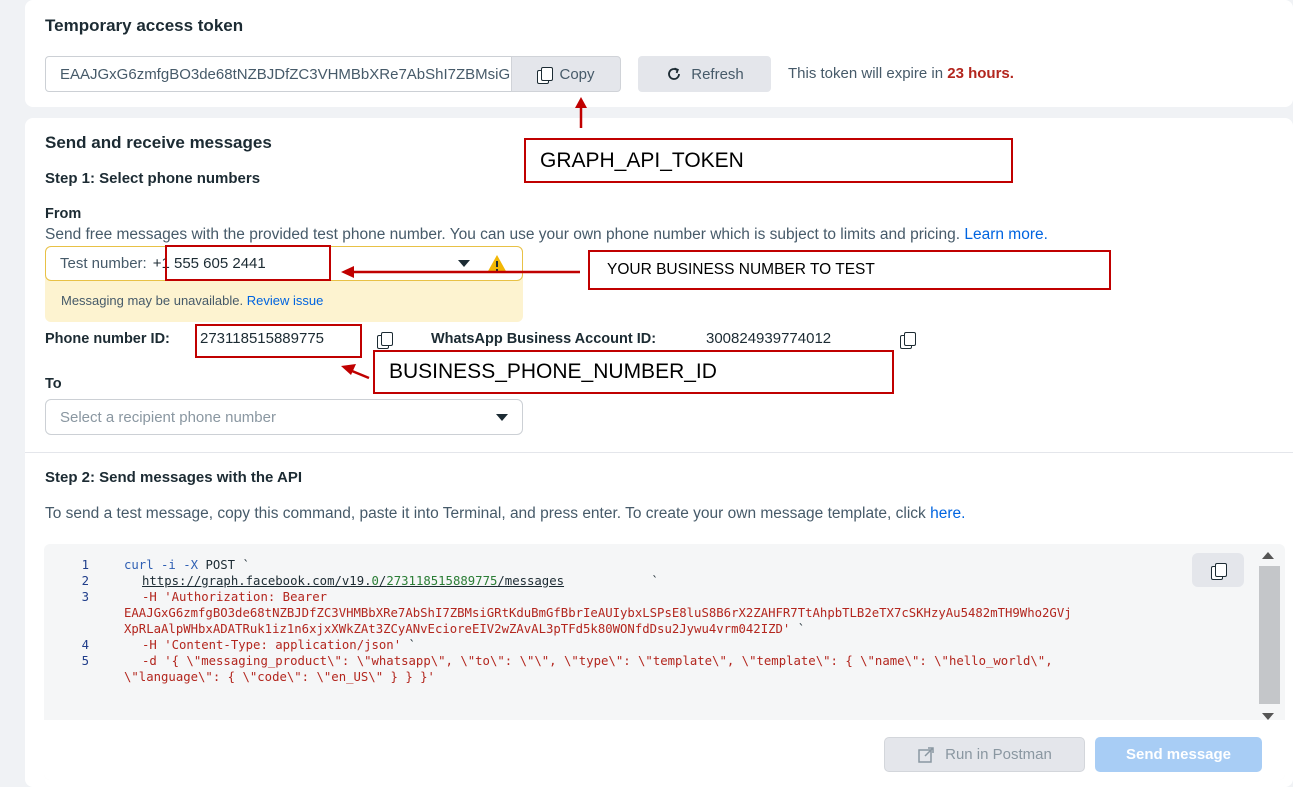  Describe the element at coordinates (272, 645) in the screenshot. I see `code-content-type: -H 'Content-Type: application/json'` at that location.